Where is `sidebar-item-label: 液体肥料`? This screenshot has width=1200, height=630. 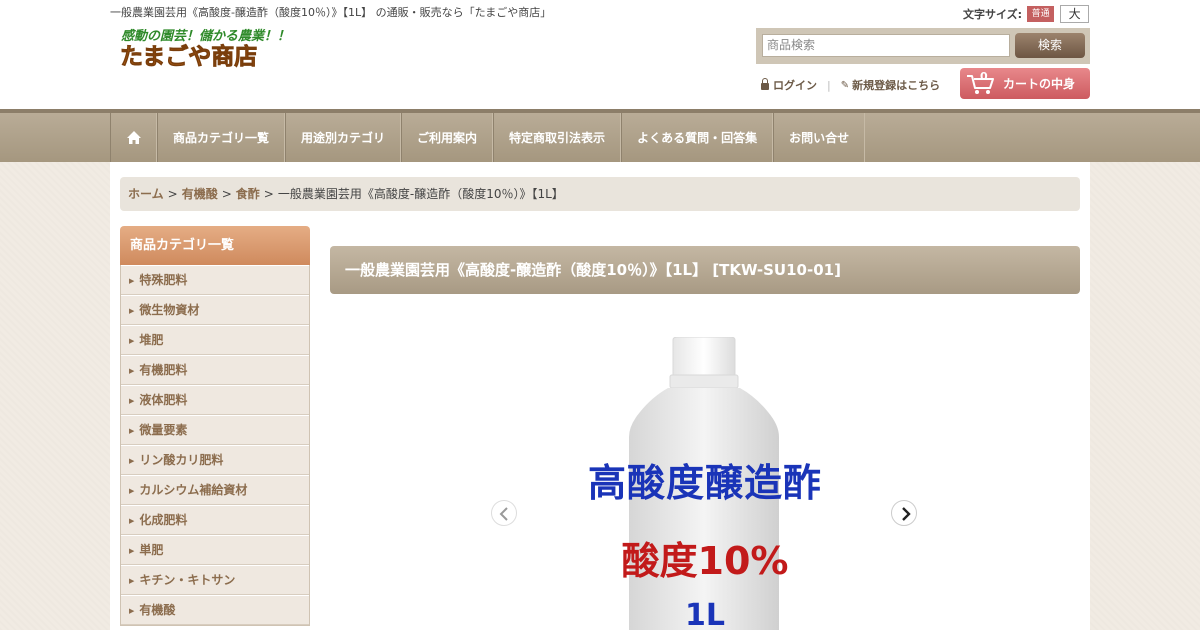 sidebar-item-label: 液体肥料 is located at coordinates (163, 400).